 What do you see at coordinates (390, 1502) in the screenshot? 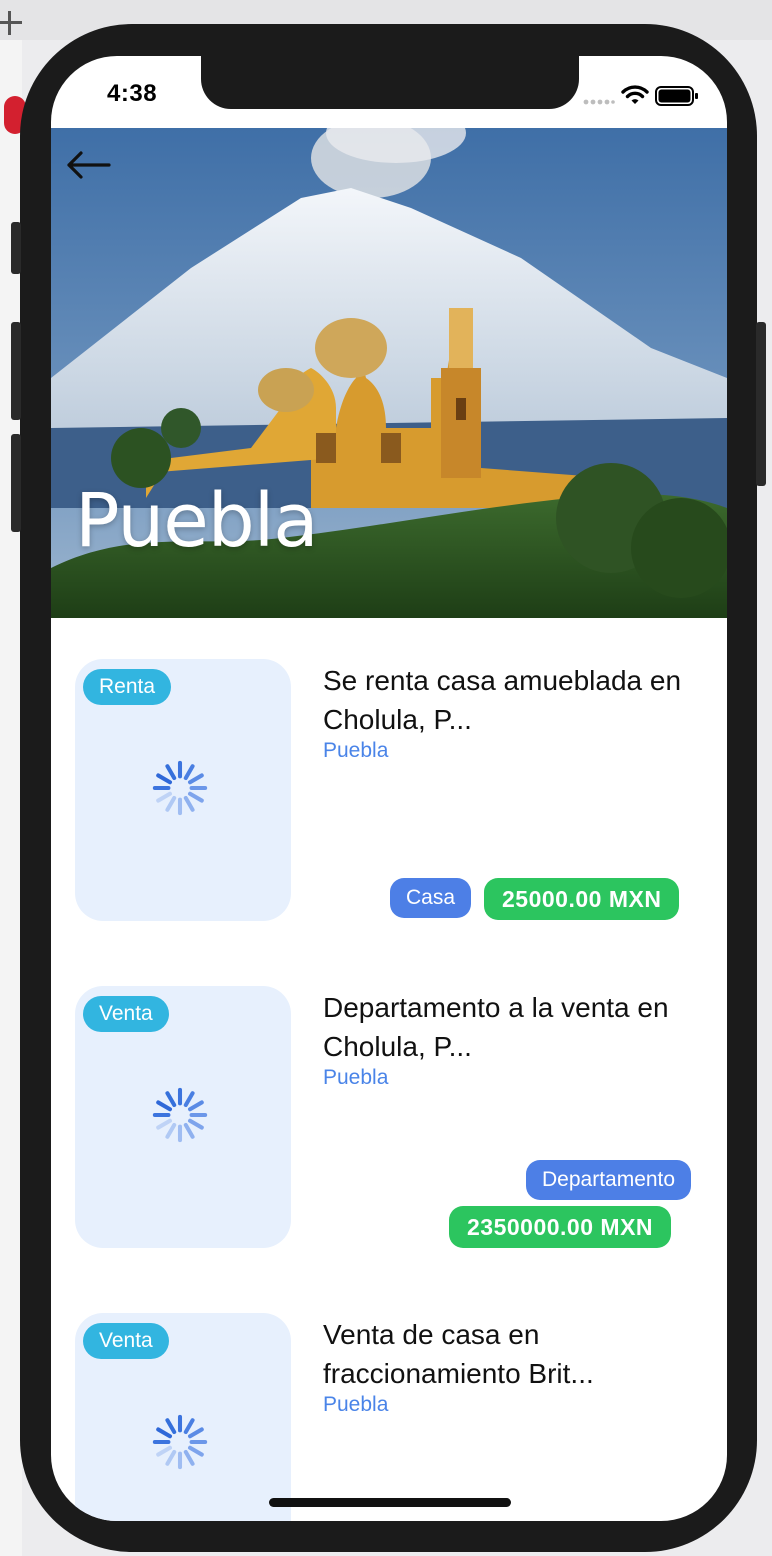
I see `home-indicator` at bounding box center [390, 1502].